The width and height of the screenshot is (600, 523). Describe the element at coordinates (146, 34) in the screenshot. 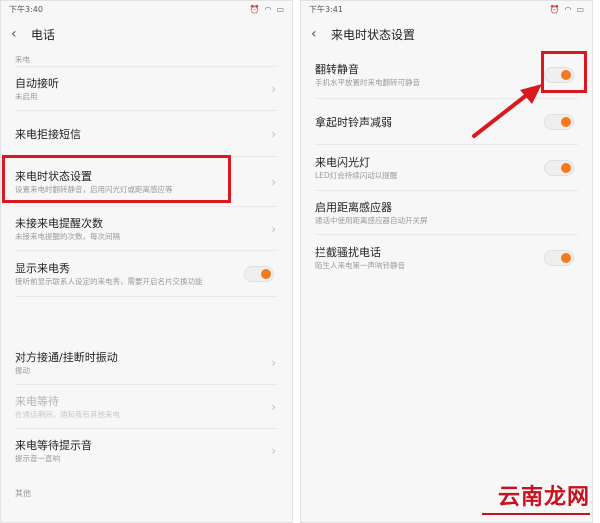

I see `title-bar: ‹ 电话` at that location.